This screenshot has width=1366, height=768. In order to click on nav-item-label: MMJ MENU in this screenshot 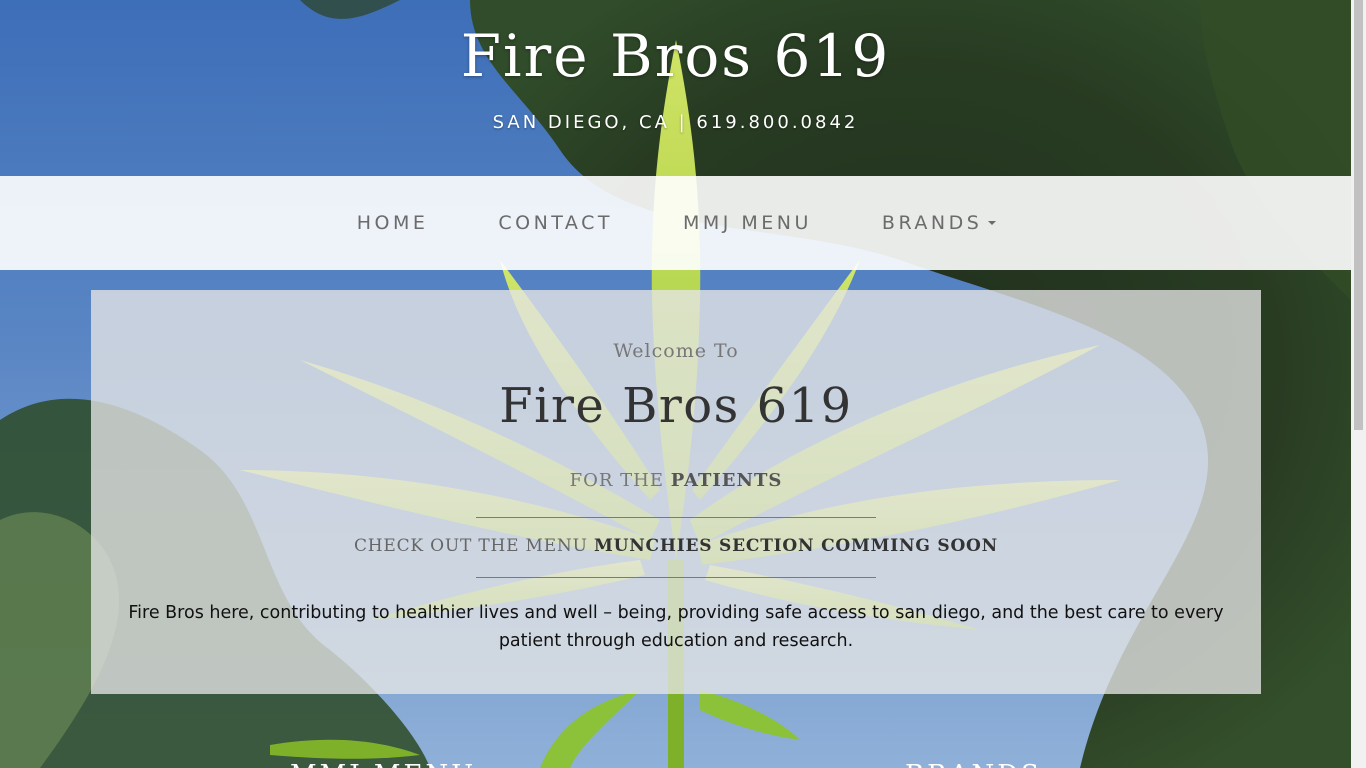, I will do `click(747, 223)`.